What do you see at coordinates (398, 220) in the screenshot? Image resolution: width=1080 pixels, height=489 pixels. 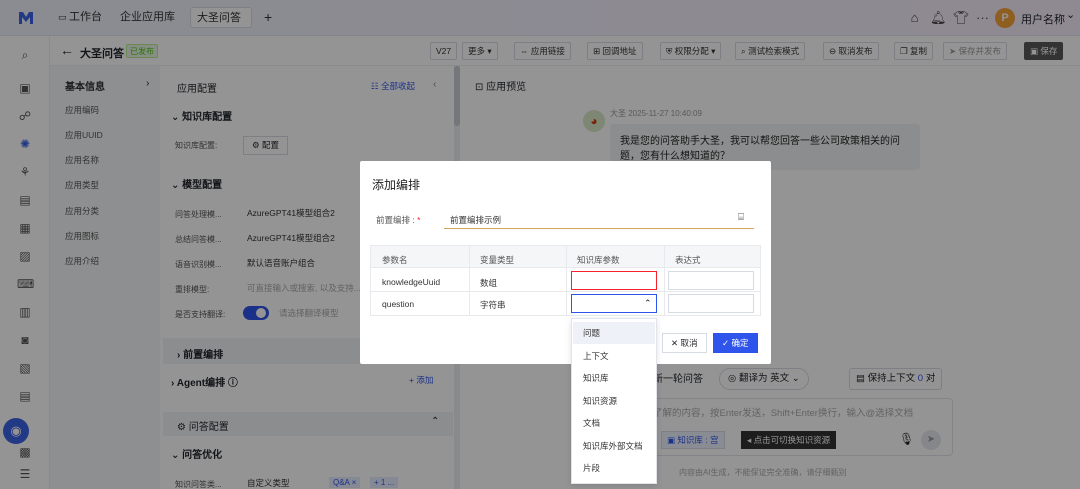 I see `field-label: 前置编排 : *` at bounding box center [398, 220].